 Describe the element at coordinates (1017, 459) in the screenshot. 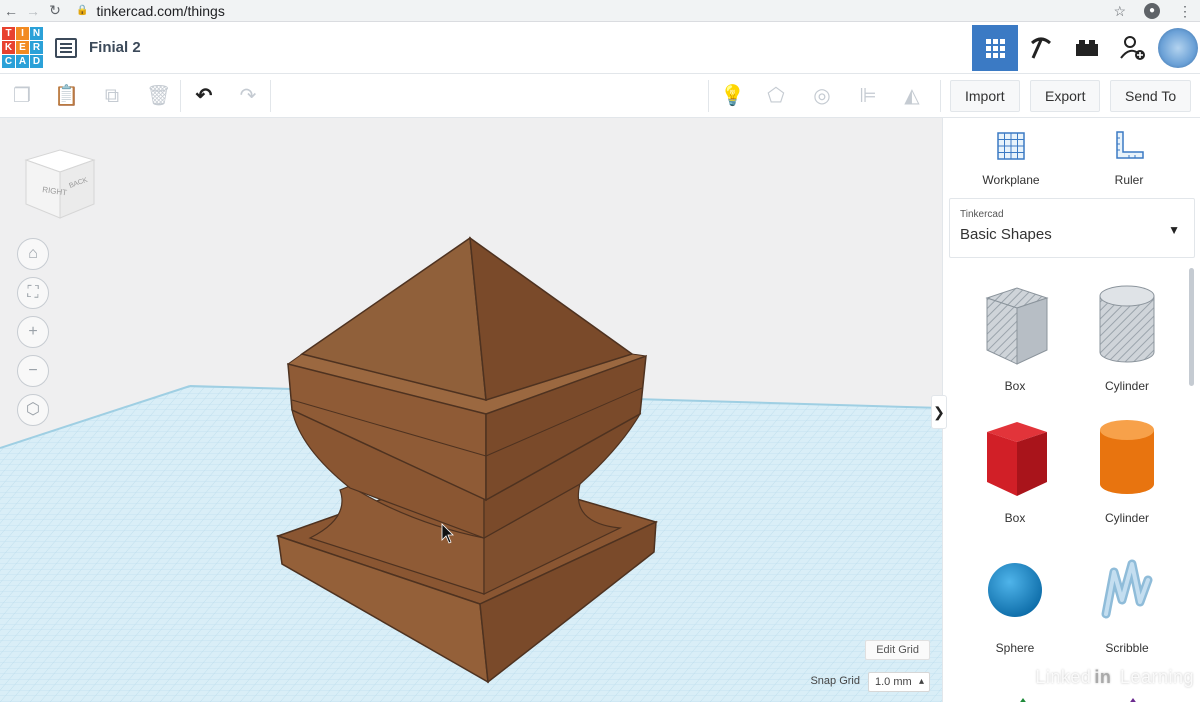

I see `box-icon` at that location.